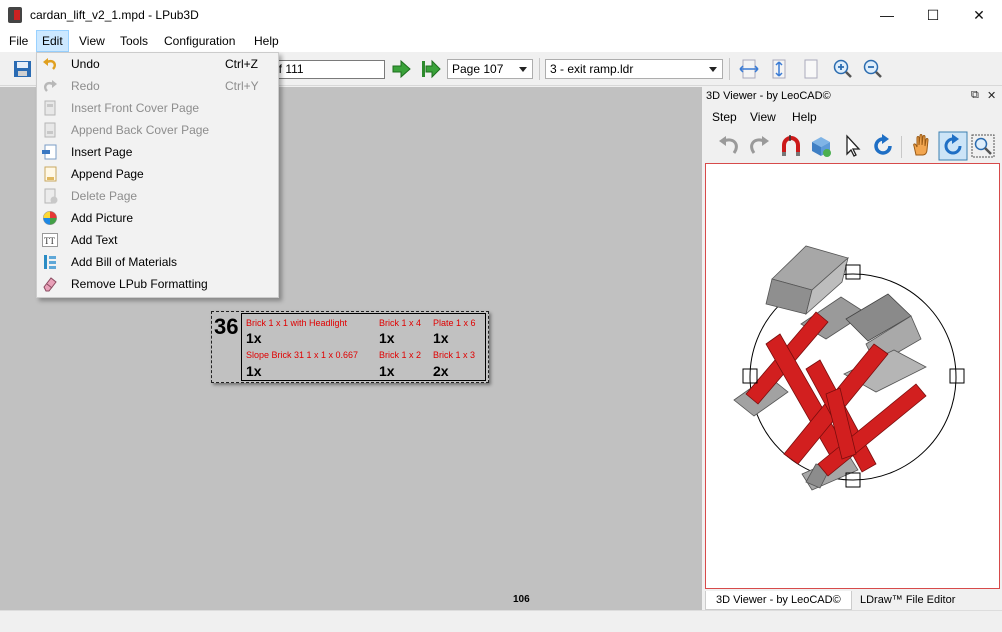 This screenshot has width=1002, height=632. Describe the element at coordinates (501, 621) in the screenshot. I see `status-bar` at that location.